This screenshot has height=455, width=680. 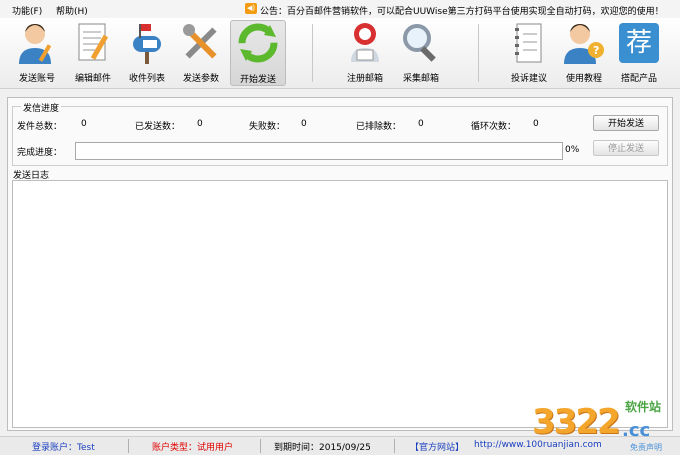 I want to click on toolbar-label: 编辑邮件, so click(x=92, y=79).